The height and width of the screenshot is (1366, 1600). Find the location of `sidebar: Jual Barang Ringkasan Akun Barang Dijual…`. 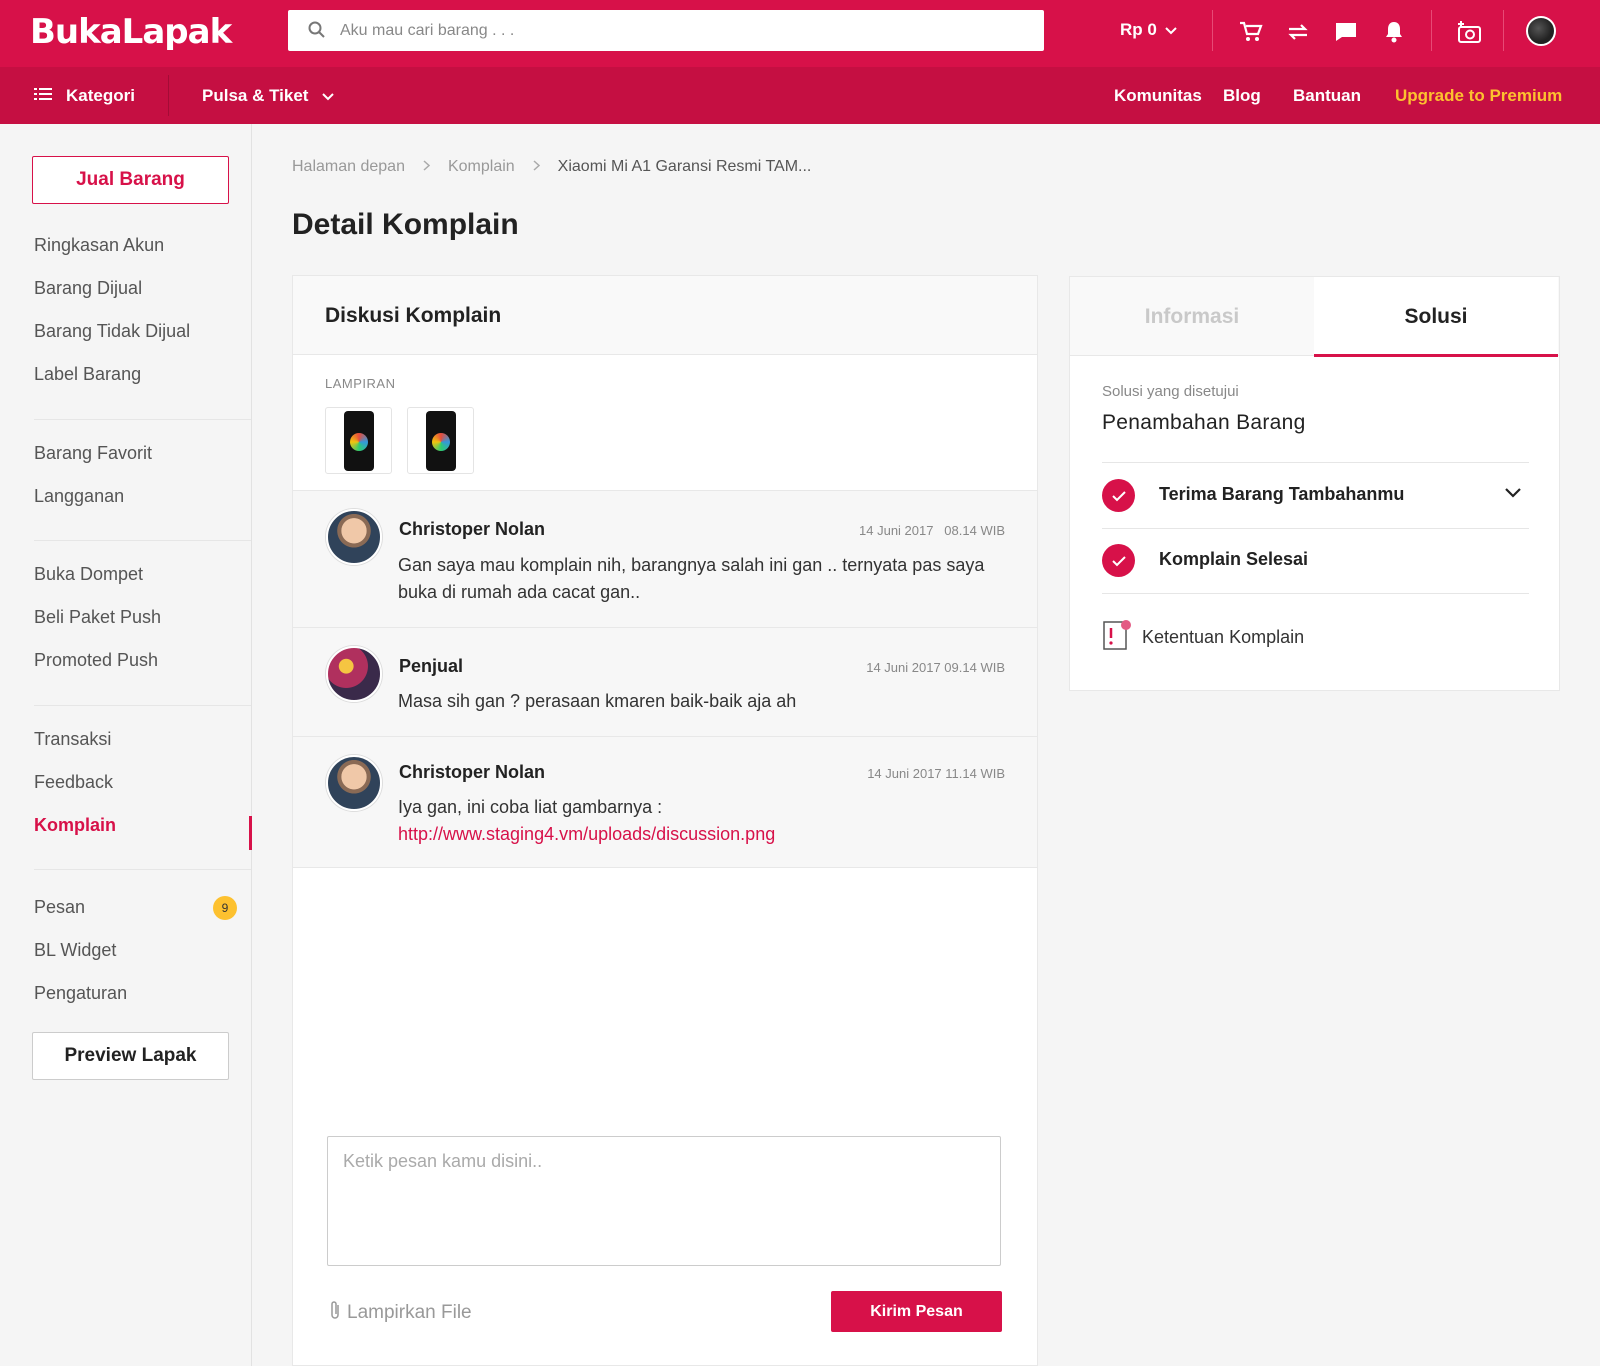

sidebar: Jual Barang Ringkasan Akun Barang Dijual… is located at coordinates (126, 745).